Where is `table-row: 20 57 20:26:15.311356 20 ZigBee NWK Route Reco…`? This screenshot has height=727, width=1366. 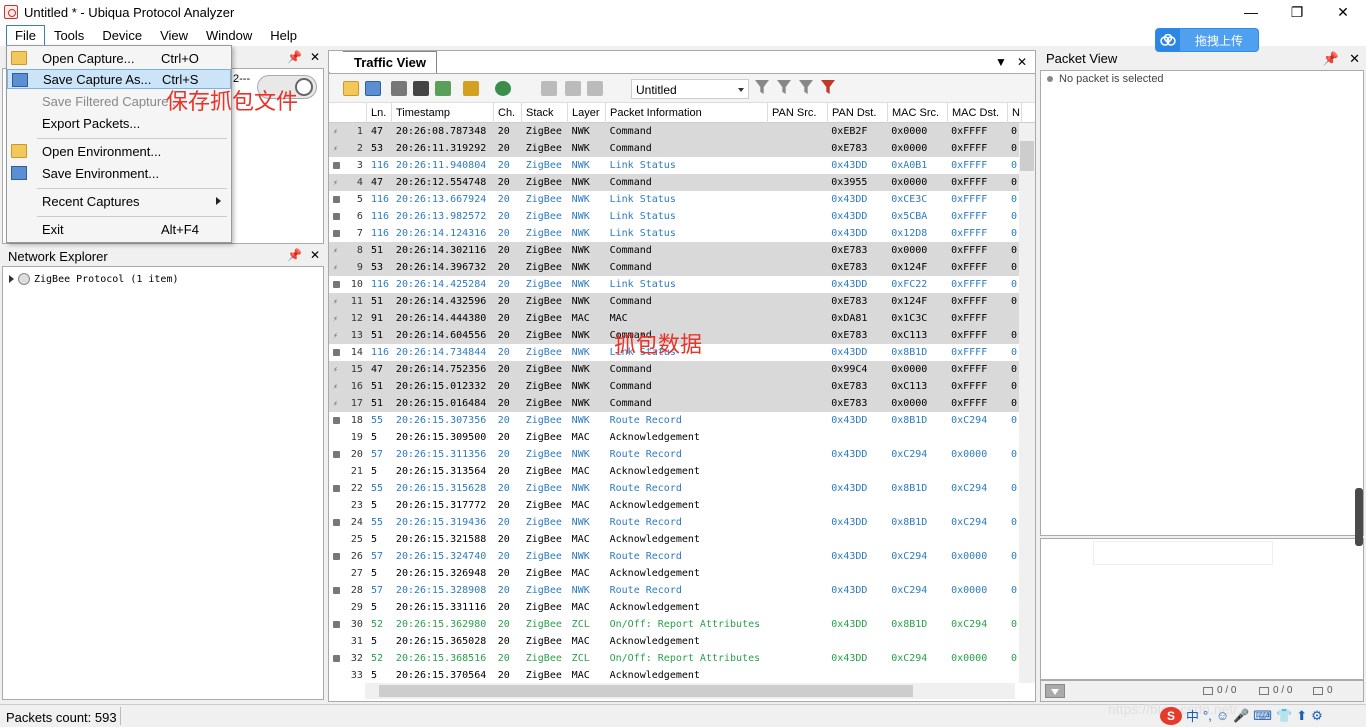
table-row: 20 57 20:26:15.311356 20 ZigBee NWK Route Reco… is located at coordinates (675, 454).